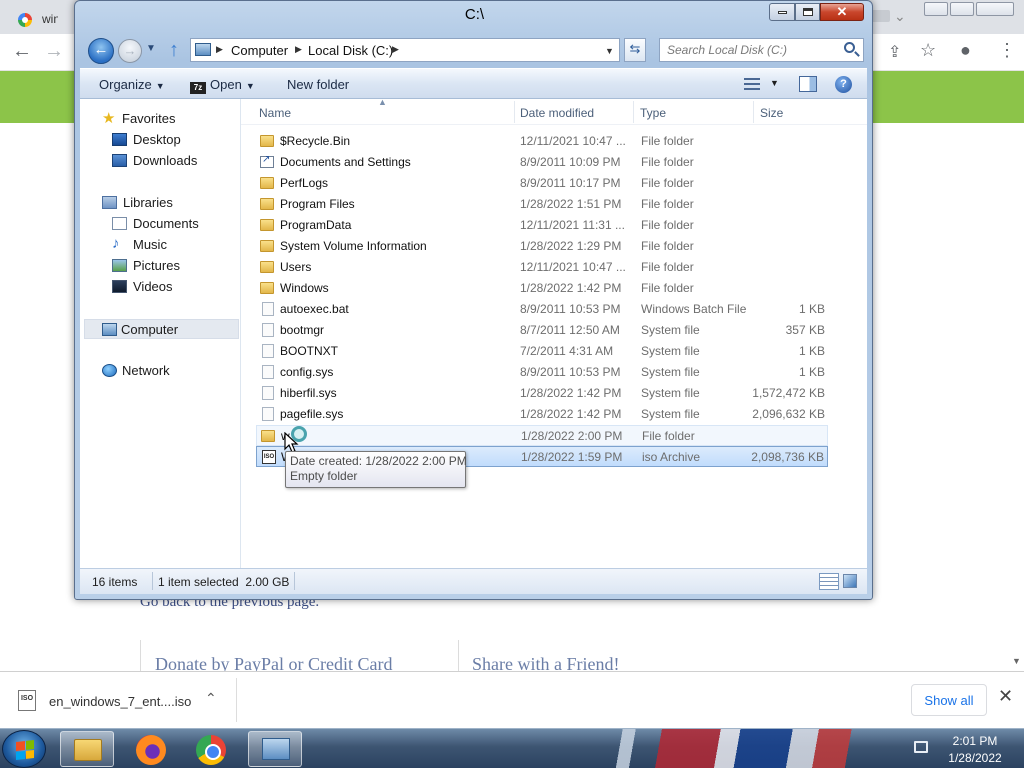 Image resolution: width=1024 pixels, height=768 pixels. I want to click on taskbar-firefox-button, so click(151, 749).